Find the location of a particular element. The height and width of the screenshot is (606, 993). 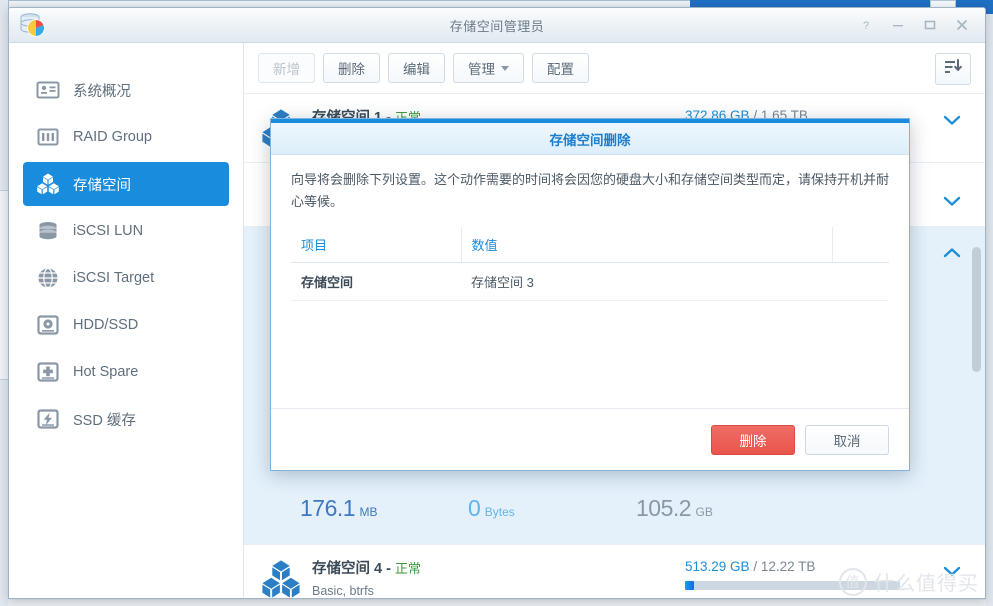

manage-label: 管理 is located at coordinates (481, 69).